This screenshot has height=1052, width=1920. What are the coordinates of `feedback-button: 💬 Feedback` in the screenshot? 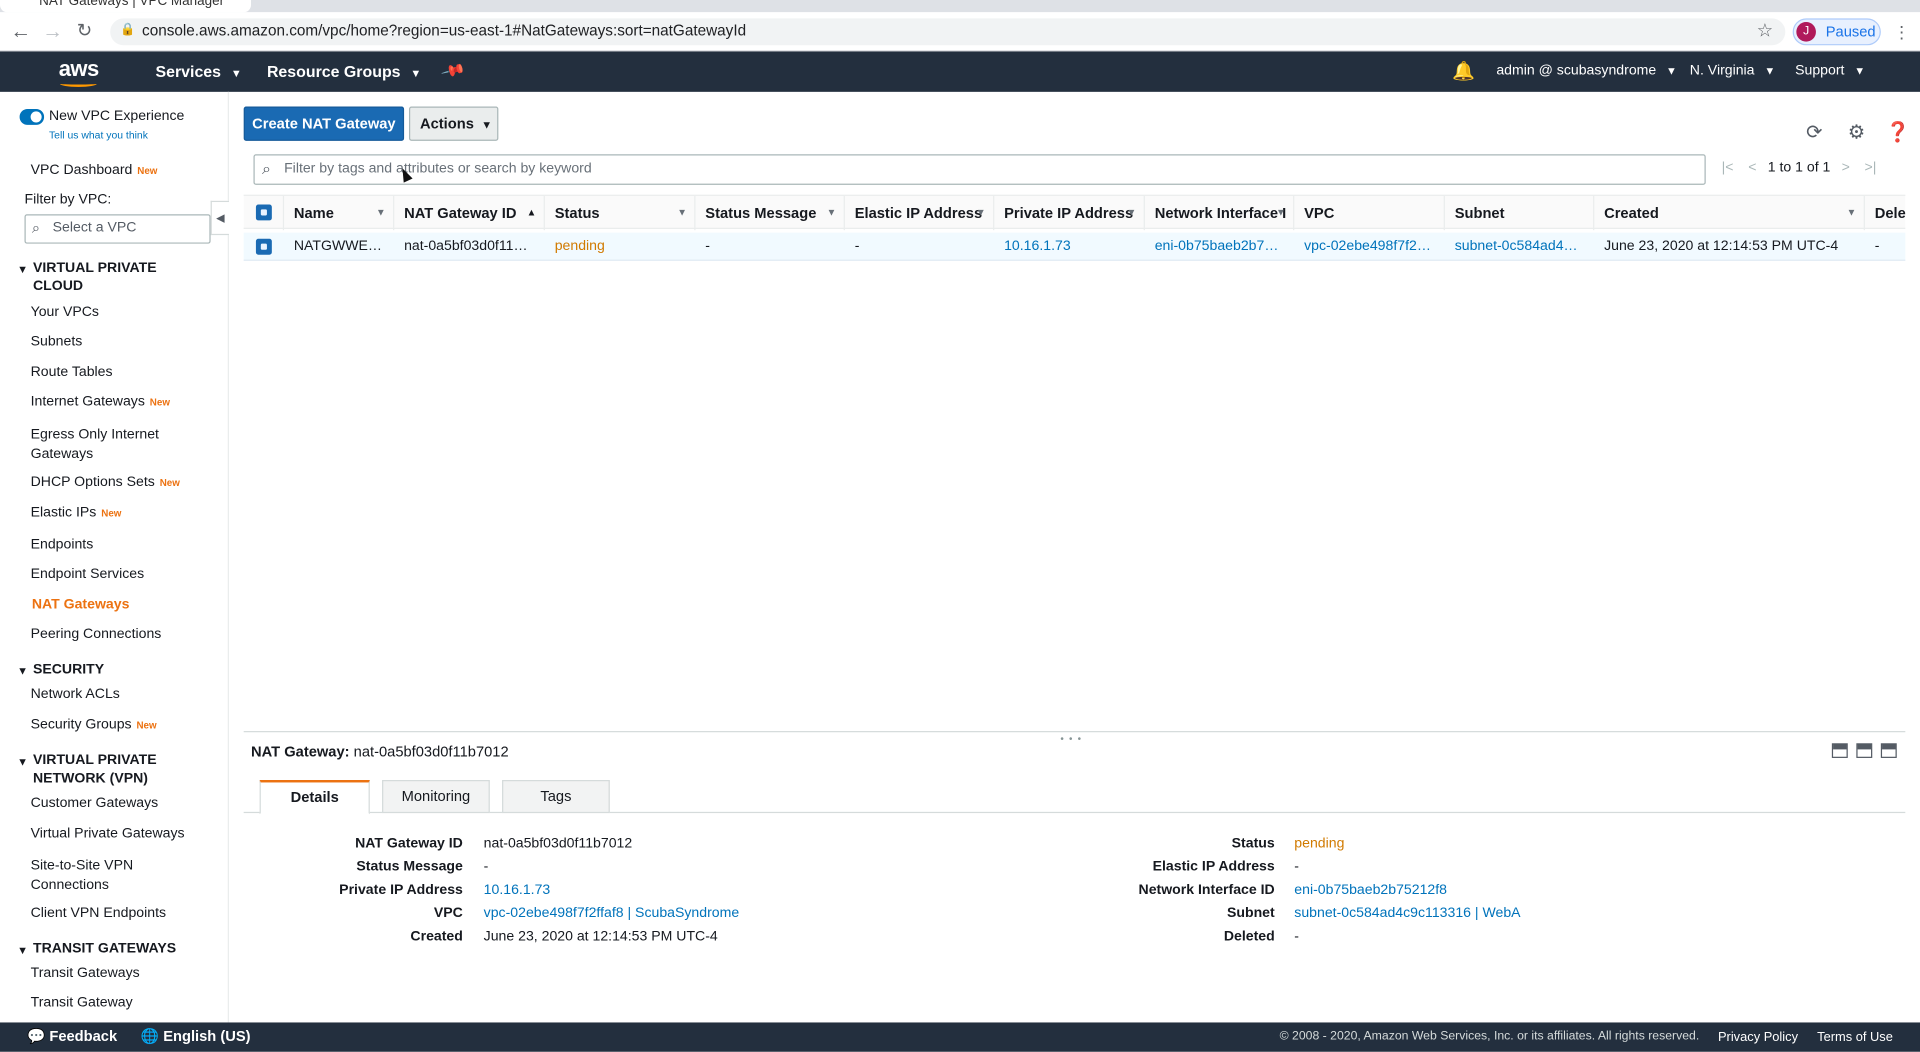 It's located at (72, 1035).